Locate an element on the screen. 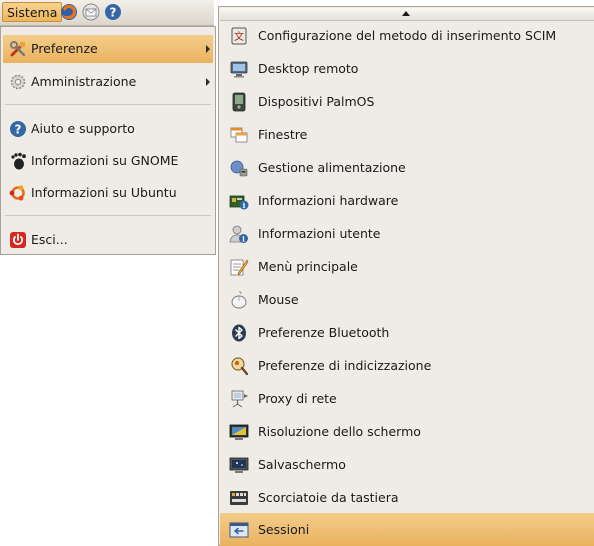 The image size is (594, 546). submenu-item-menu-principale: Menù principale is located at coordinates (407, 266).